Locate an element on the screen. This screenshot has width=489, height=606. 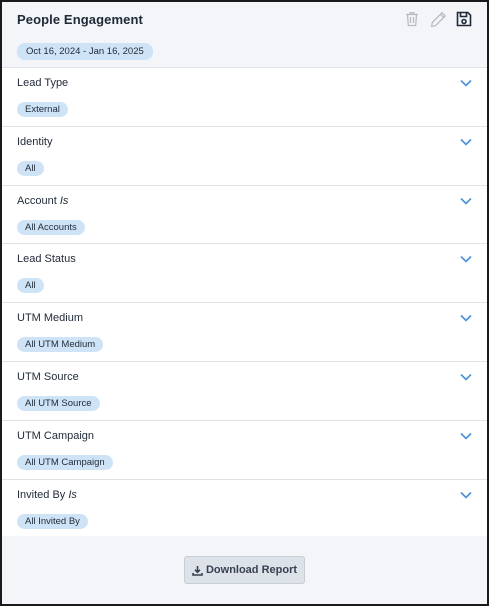
filter-label: UTM Source is located at coordinates (245, 377).